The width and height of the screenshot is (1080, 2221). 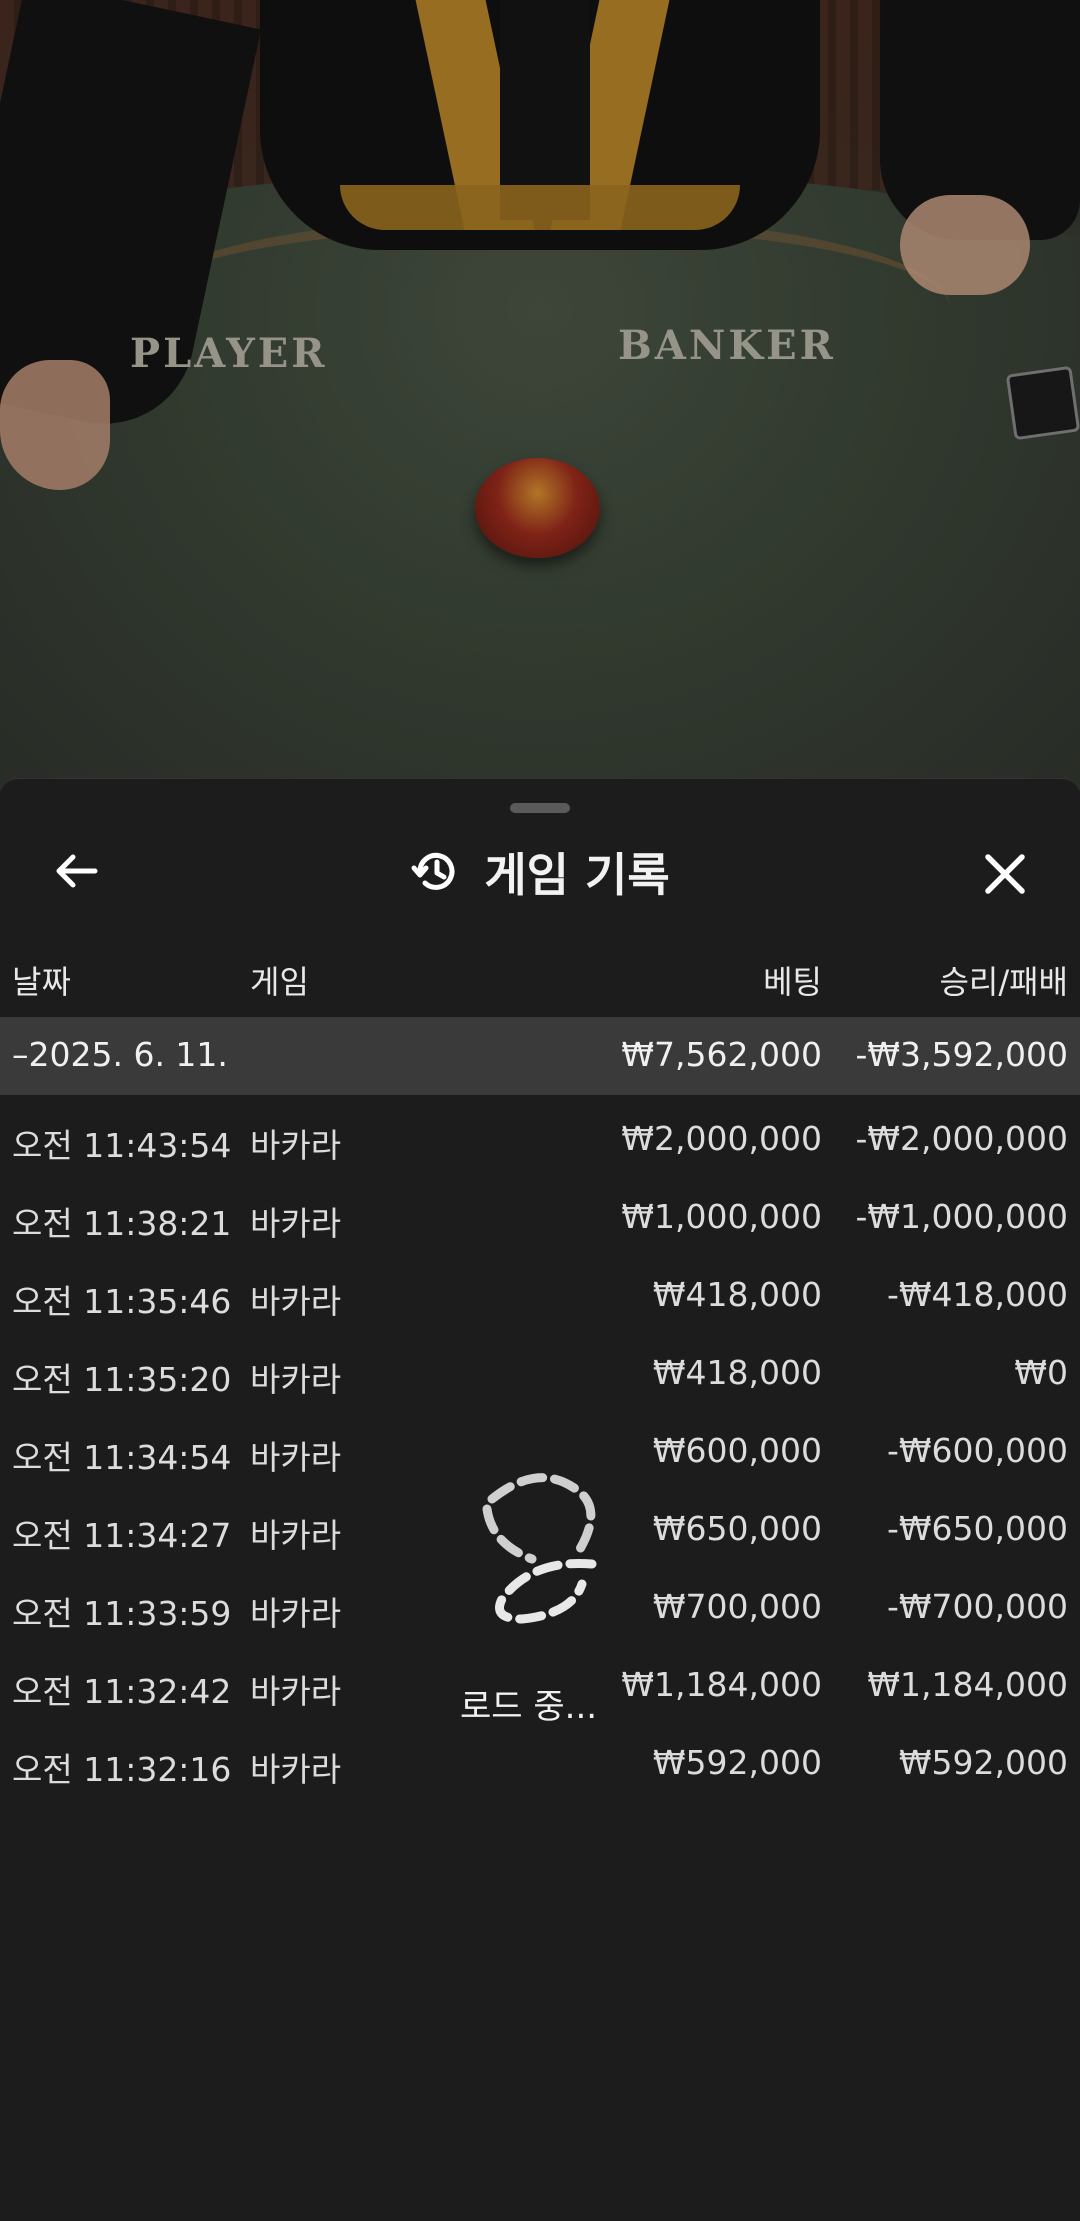 I want to click on table-row: 오전 11:38:21 바카라 ₩1,000,000 -₩1,000,000, so click(x=540, y=1216).